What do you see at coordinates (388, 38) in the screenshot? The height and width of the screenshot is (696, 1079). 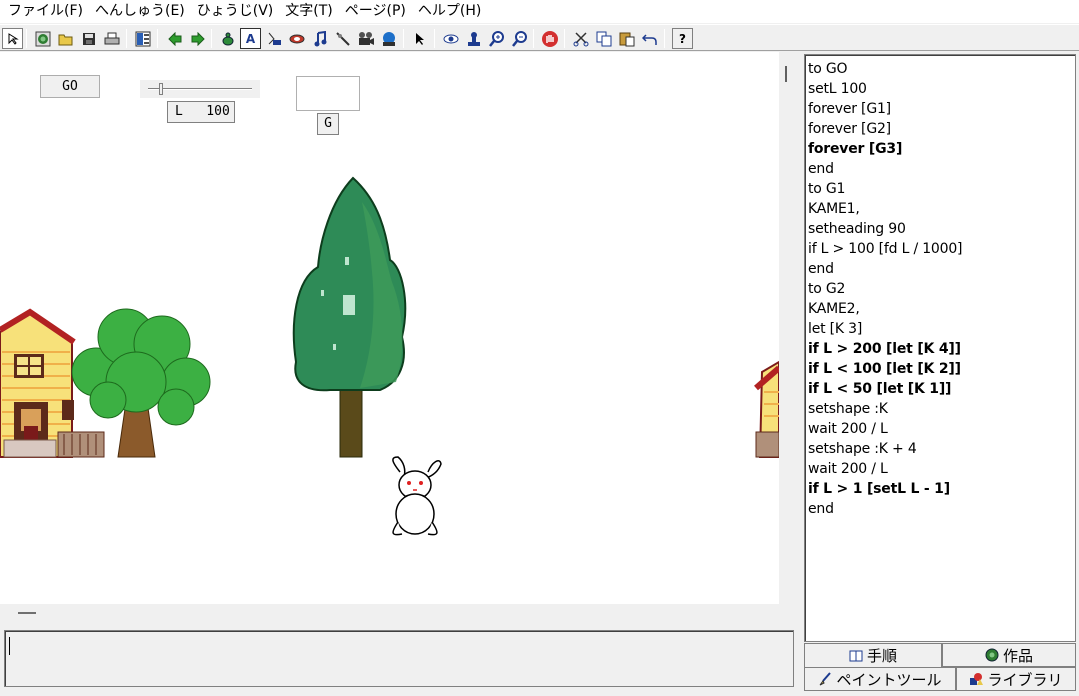 I see `web-icon` at bounding box center [388, 38].